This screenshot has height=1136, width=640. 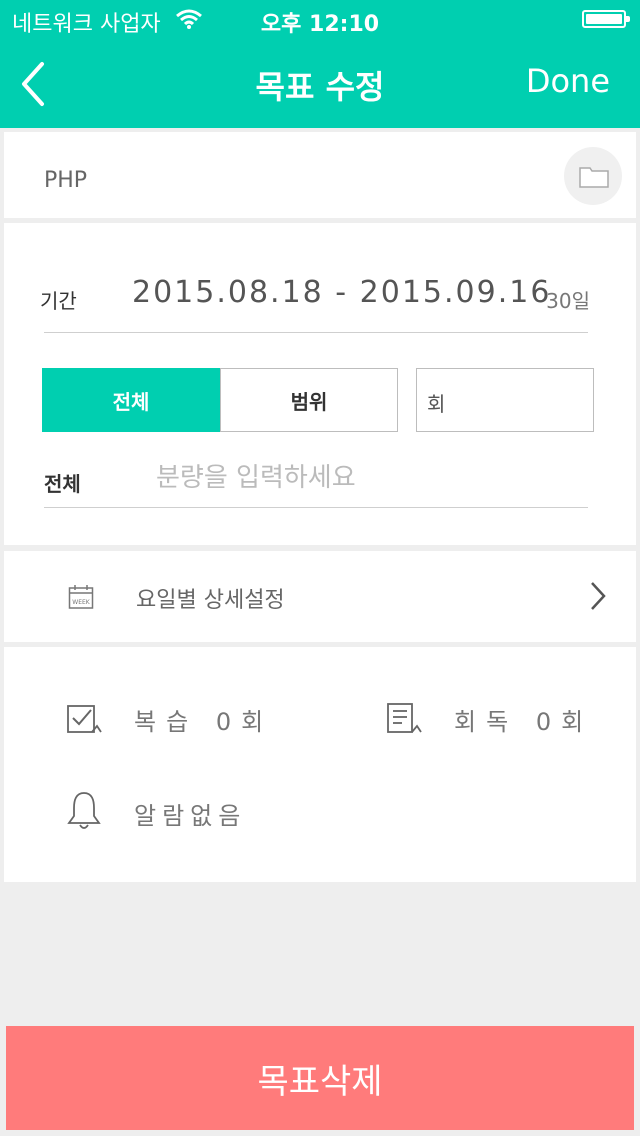 What do you see at coordinates (606, 19) in the screenshot?
I see `battery-icon` at bounding box center [606, 19].